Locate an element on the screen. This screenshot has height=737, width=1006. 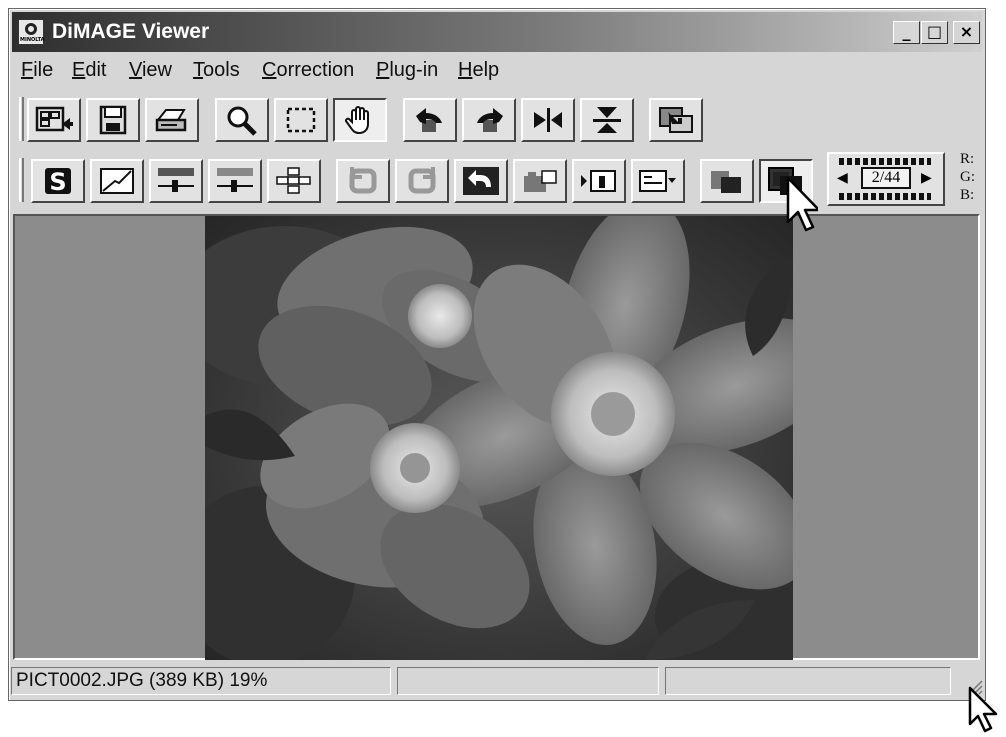
flip-horizontal-button is located at coordinates (548, 120).